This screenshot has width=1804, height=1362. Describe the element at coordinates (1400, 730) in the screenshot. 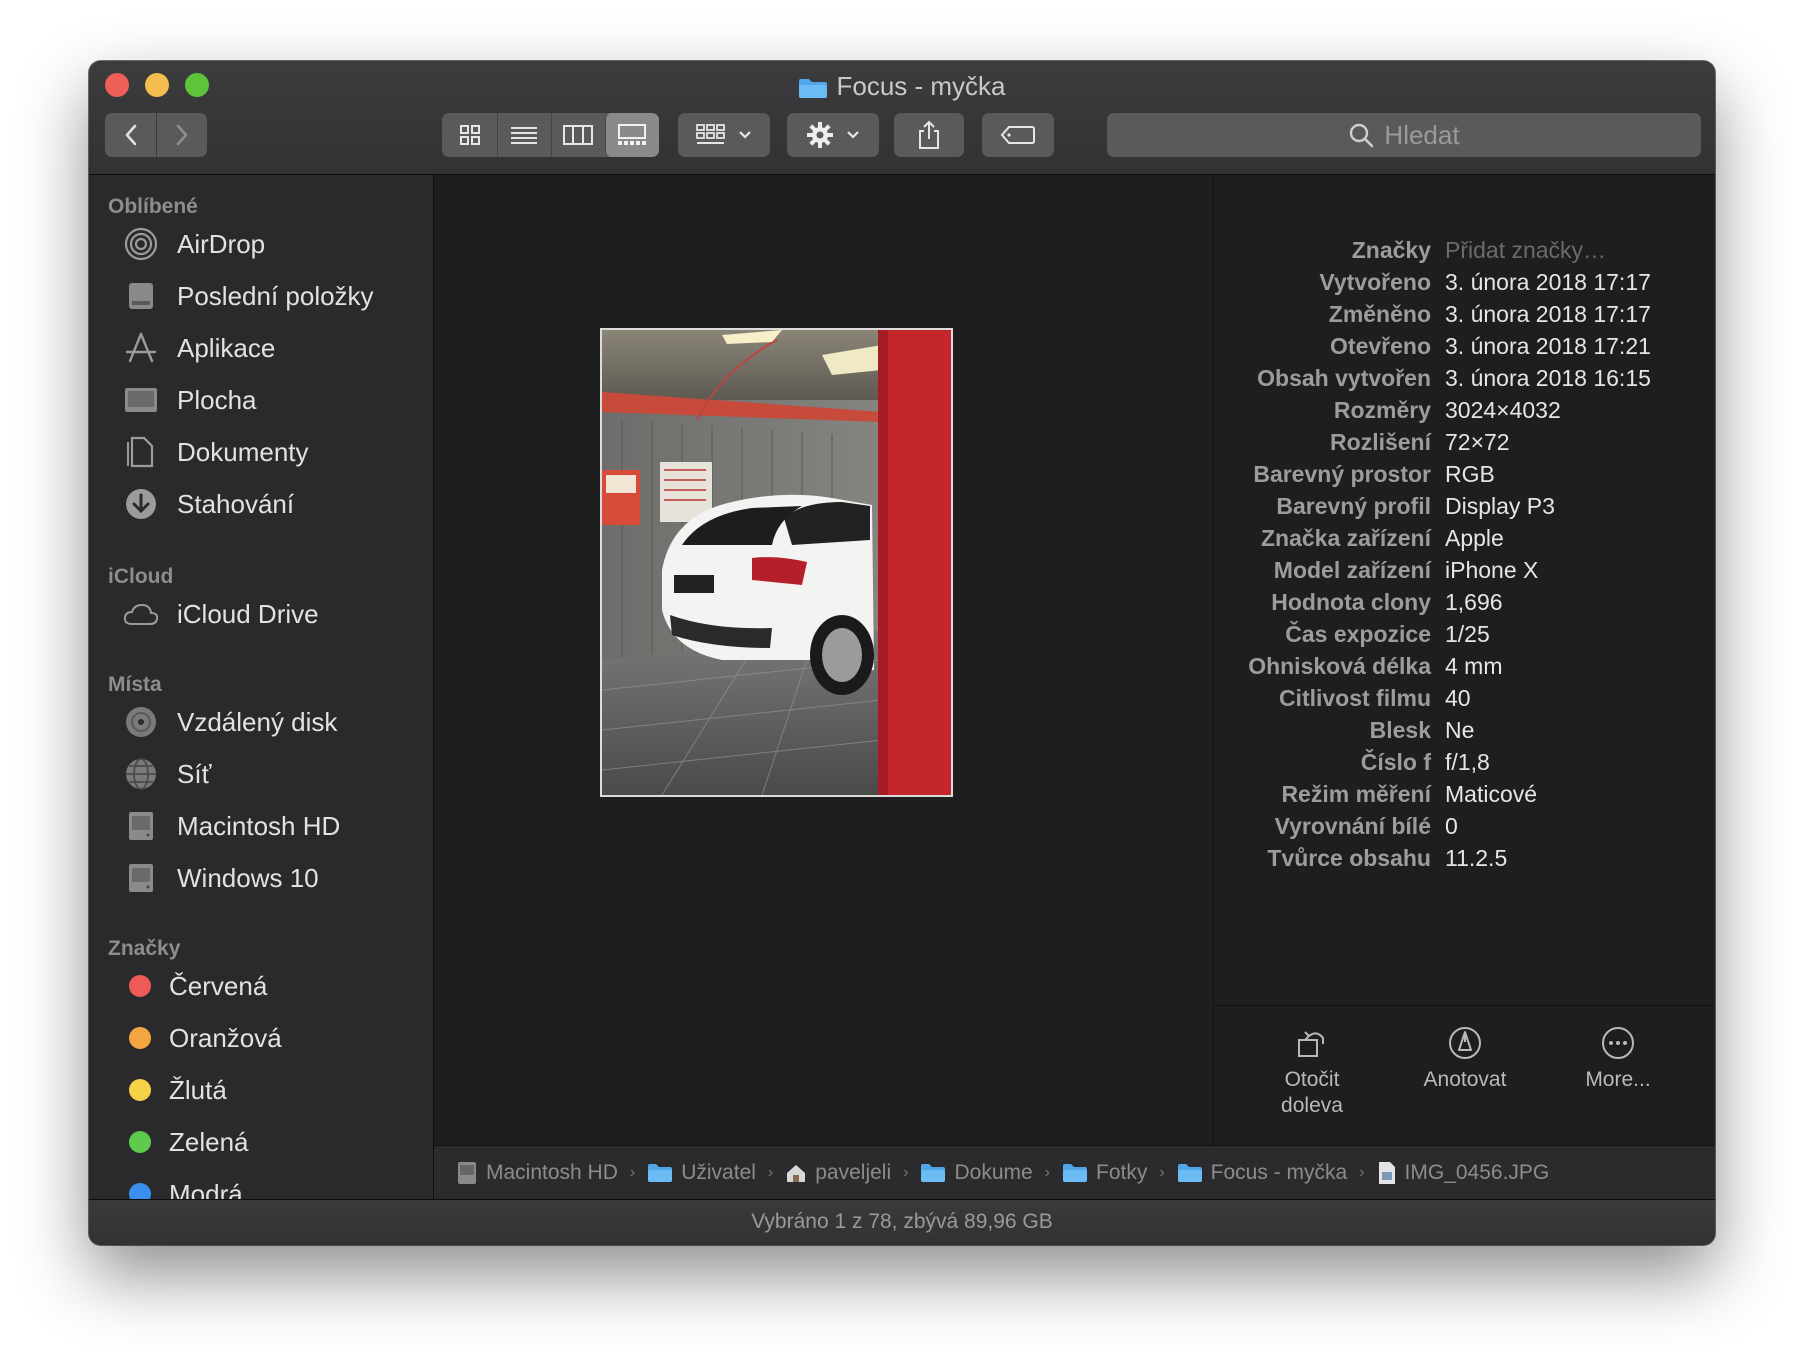

I see `metadata-label: Blesk` at that location.